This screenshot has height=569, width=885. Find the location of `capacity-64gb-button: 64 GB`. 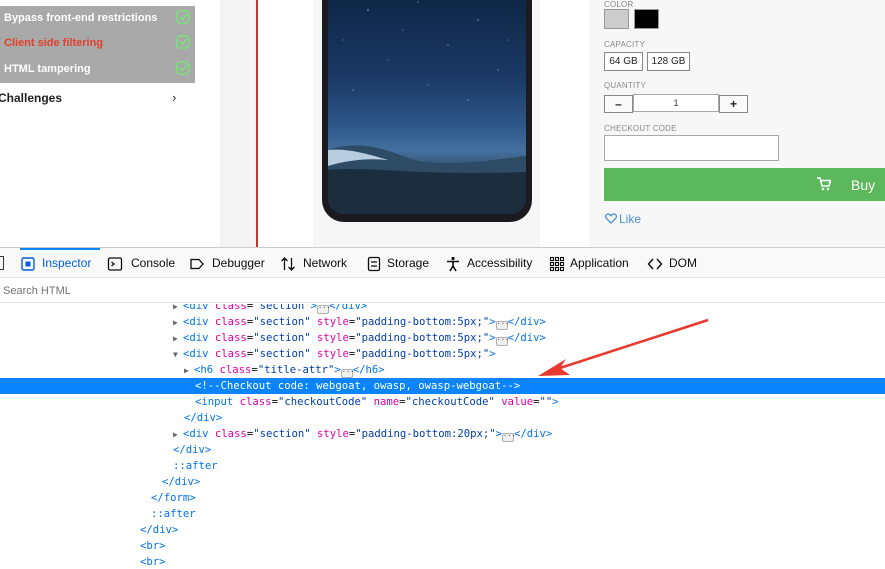

capacity-64gb-button: 64 GB is located at coordinates (623, 61).